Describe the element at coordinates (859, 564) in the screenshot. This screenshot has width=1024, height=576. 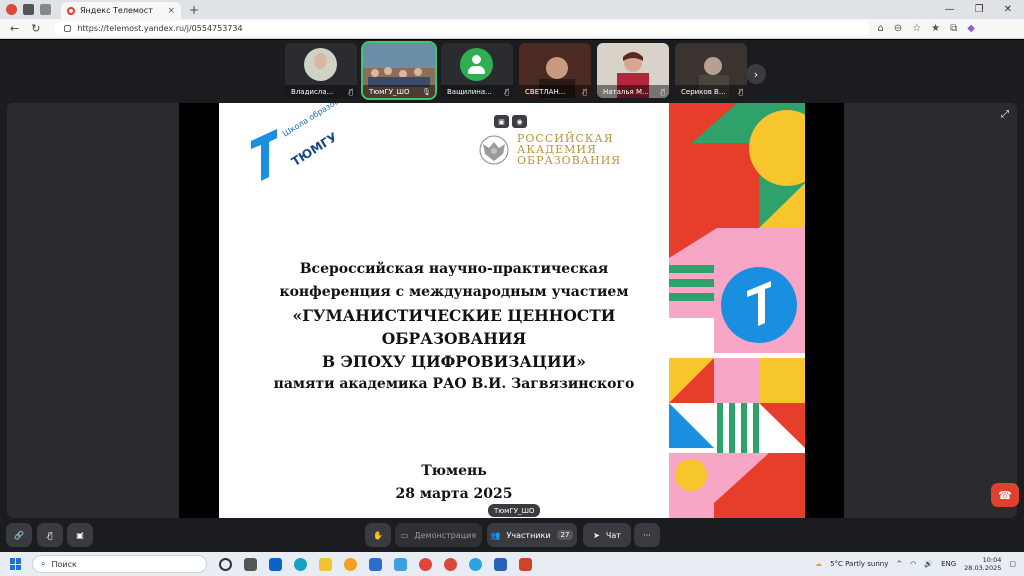
I see `weather-text: 5°C Partly sunny` at that location.